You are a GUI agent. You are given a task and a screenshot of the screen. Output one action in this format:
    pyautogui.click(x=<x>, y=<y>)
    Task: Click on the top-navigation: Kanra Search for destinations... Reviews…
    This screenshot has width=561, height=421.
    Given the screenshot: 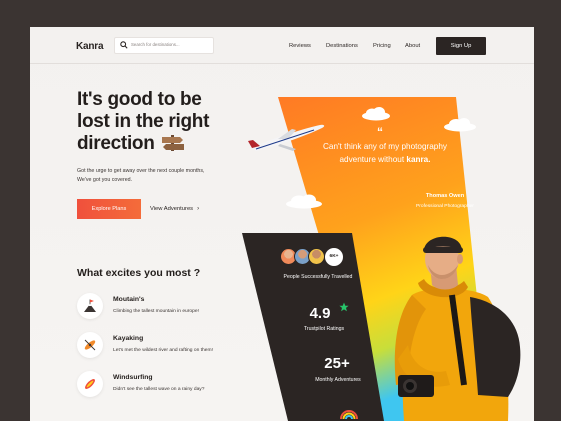 What is the action you would take?
    pyautogui.click(x=282, y=45)
    